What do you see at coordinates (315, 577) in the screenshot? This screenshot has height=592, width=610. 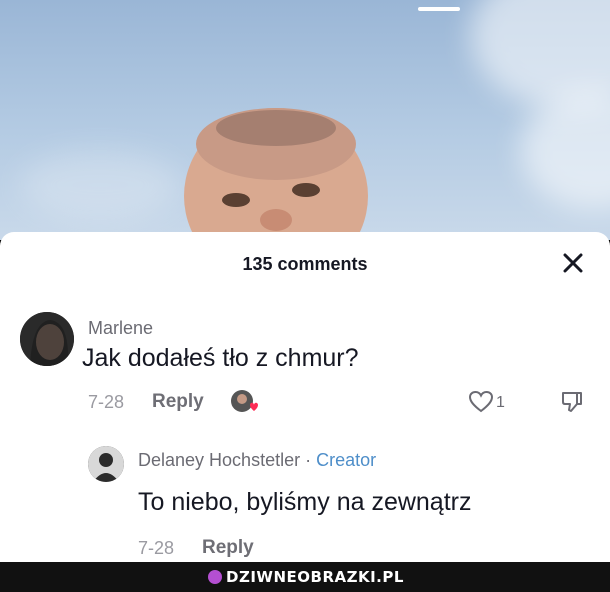 I see `watermark-text: DZIWNEOBRAZKI.PL` at bounding box center [315, 577].